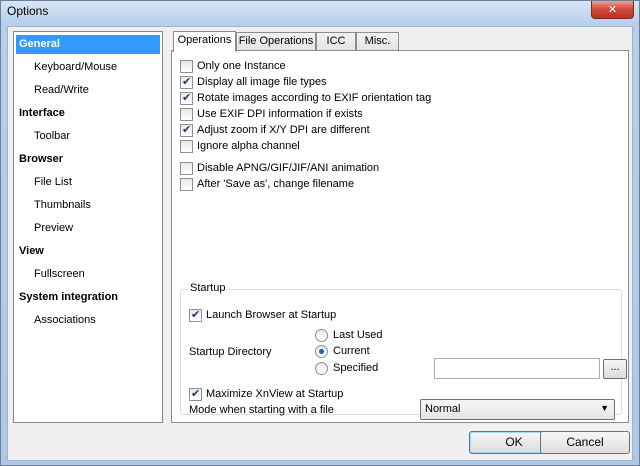 The width and height of the screenshot is (640, 466). What do you see at coordinates (28, 11) in the screenshot?
I see `window-title: Options` at bounding box center [28, 11].